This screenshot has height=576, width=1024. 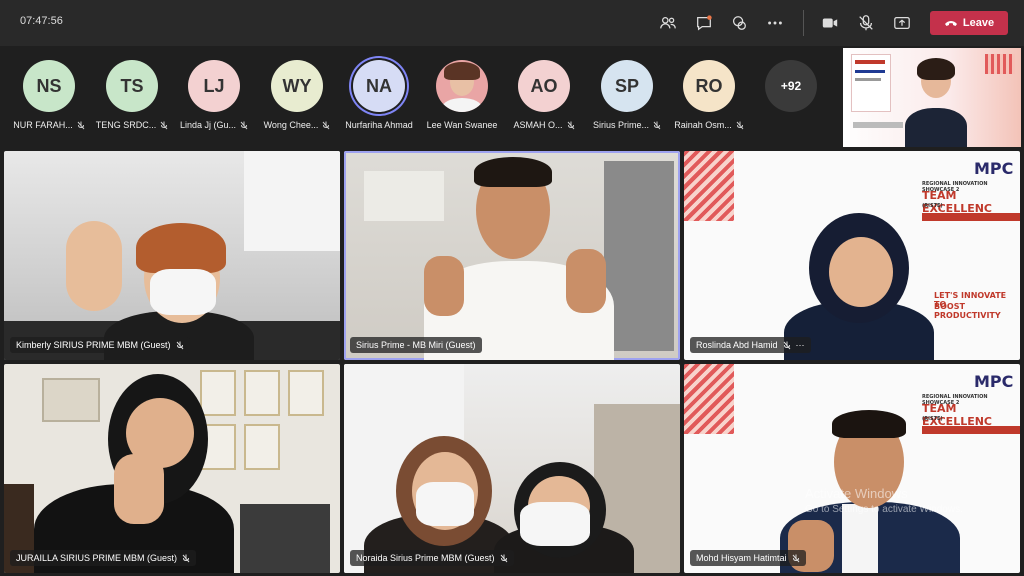 What do you see at coordinates (379, 125) in the screenshot?
I see `person-name: Nurfariha Ahmad` at bounding box center [379, 125].